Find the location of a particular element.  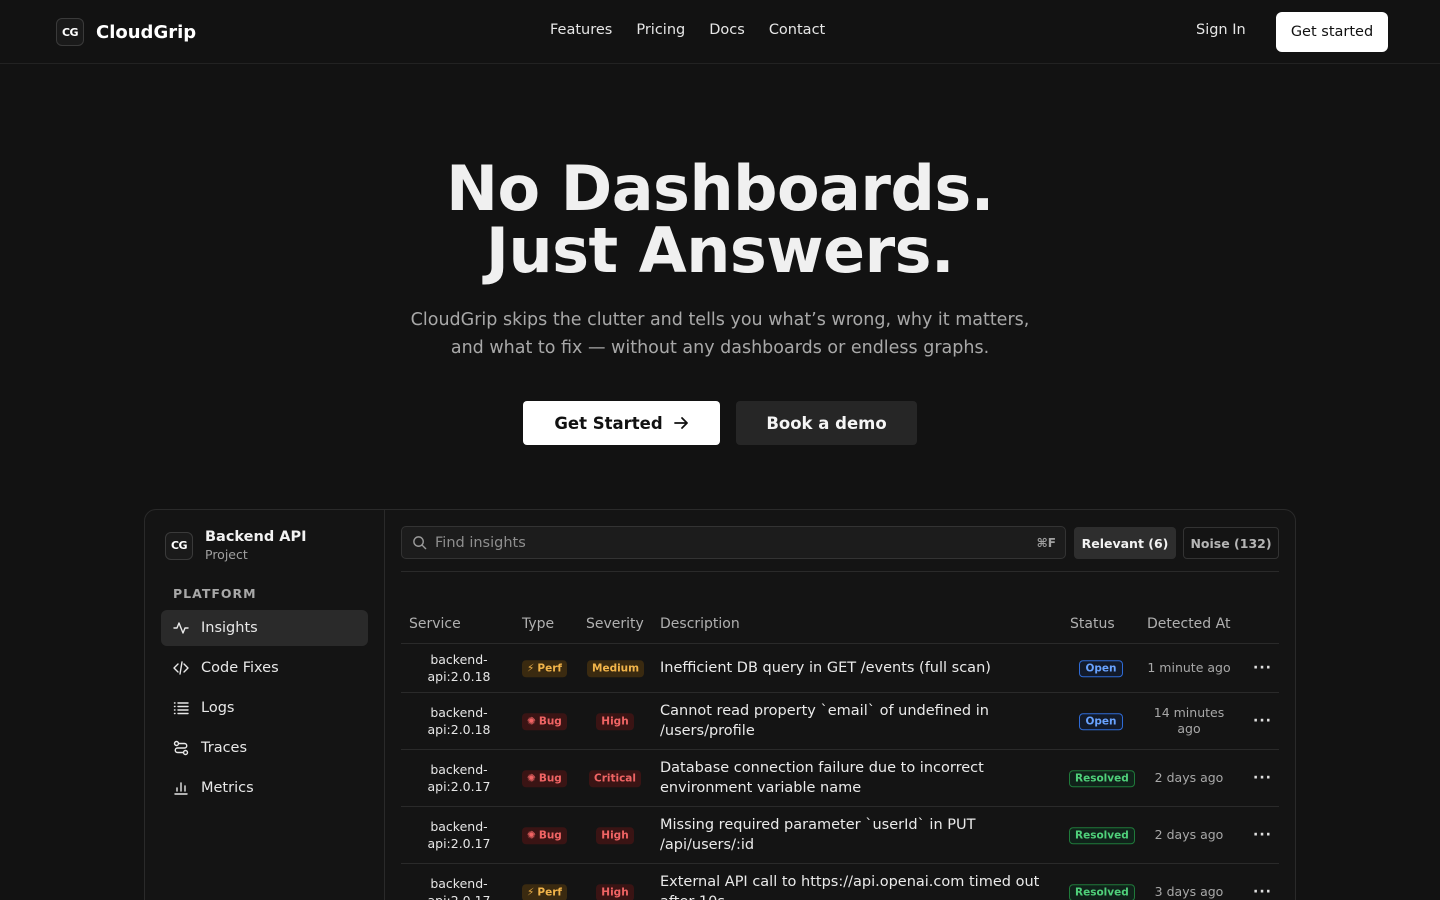

project-switcher: CG Backend API Project is located at coordinates (236, 545).